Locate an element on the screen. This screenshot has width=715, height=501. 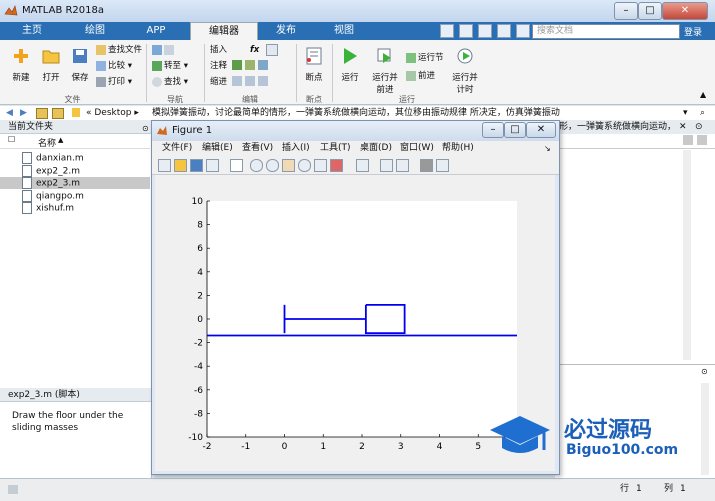
new-icon is located at coordinates (21, 56).